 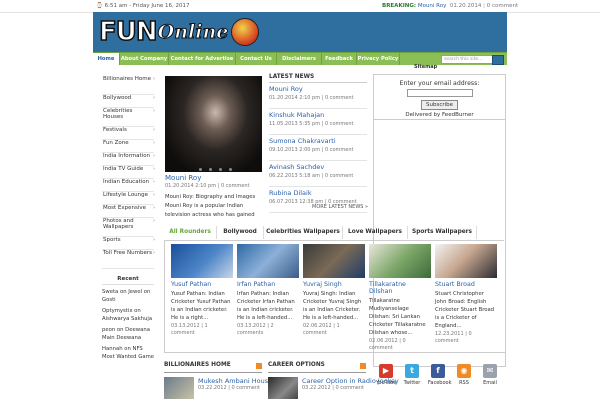 What do you see at coordinates (300, 32) in the screenshot?
I see `site-header: FUN Online` at bounding box center [300, 32].